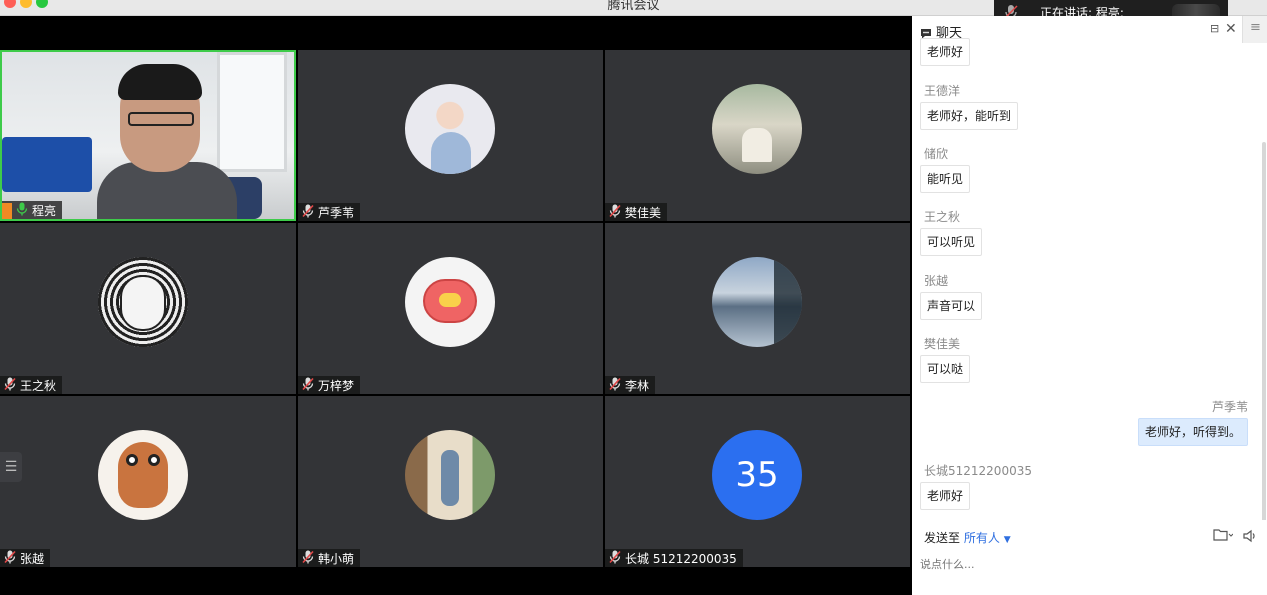 Image resolution: width=1267 pixels, height=595 pixels. Describe the element at coordinates (942, 217) in the screenshot. I see `chat-message-sender: 王之秋` at that location.